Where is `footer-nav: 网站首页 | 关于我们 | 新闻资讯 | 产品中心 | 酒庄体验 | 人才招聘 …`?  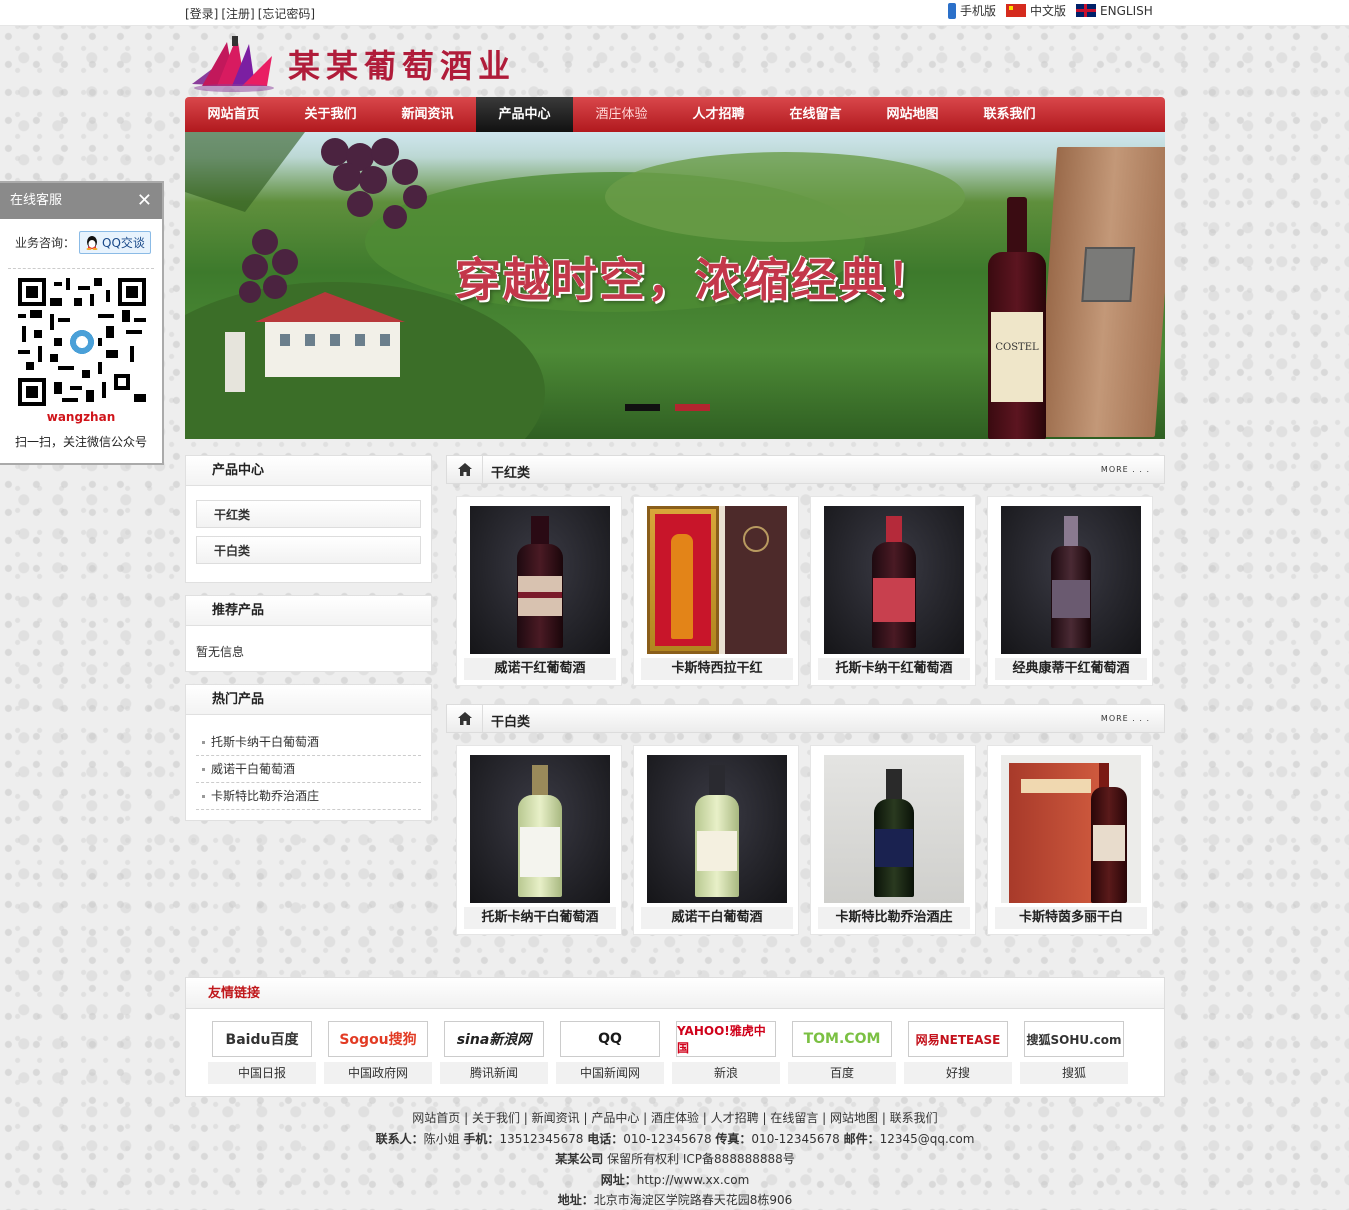
footer-nav: 网站首页 | 关于我们 | 新闻资讯 | 产品中心 | 酒庄体验 | 人才招聘 … is located at coordinates (675, 1118).